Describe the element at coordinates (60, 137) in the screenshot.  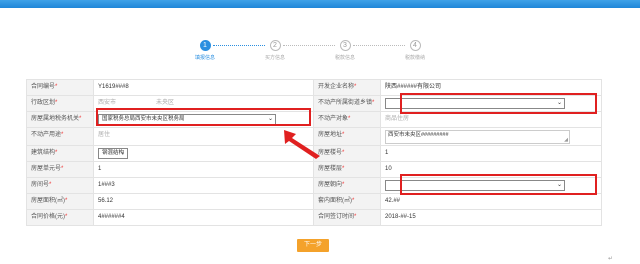
I see `usage-label: 不动产用途*` at that location.